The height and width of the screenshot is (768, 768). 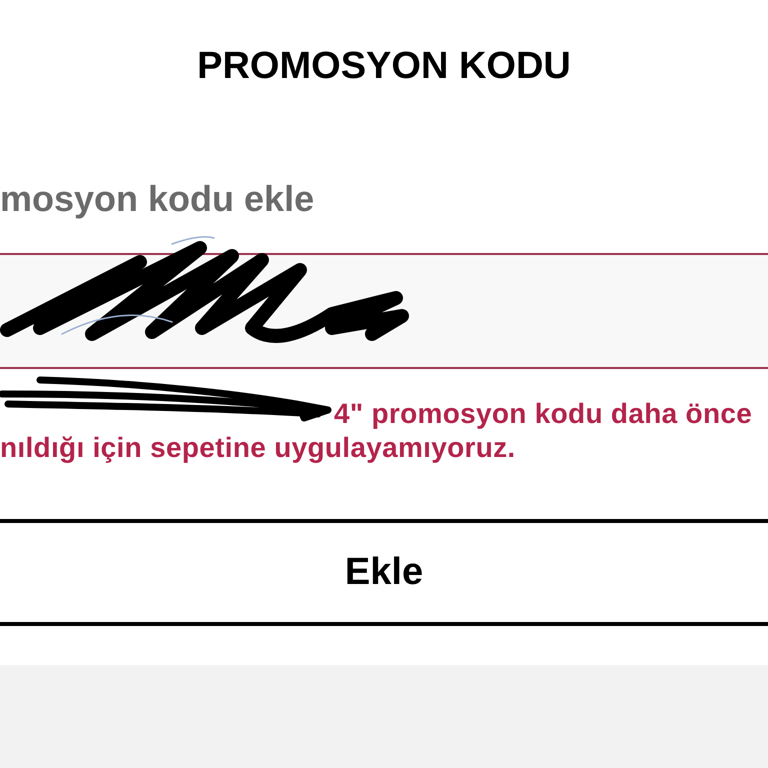 What do you see at coordinates (258, 448) in the screenshot?
I see `error-message: nıldığı için sepetine uygulayamıyoruz.` at bounding box center [258, 448].